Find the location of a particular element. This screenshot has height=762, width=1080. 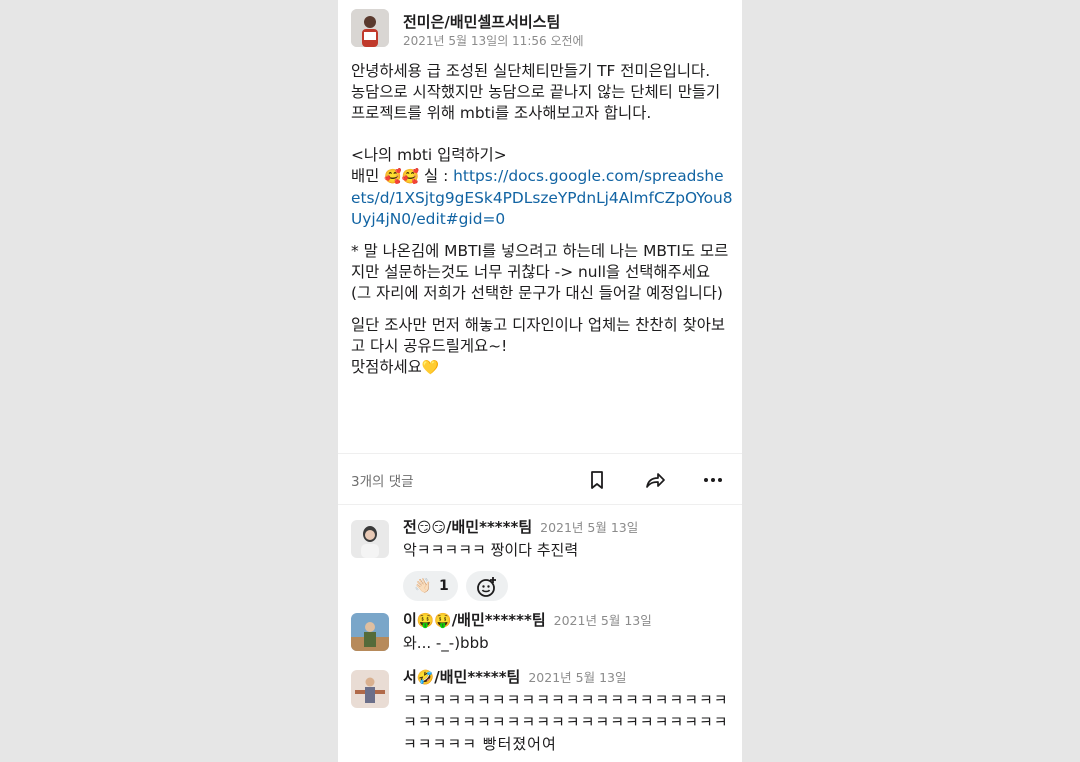

post-line-1: 안녕하세용 급 조성된 실단체티만들기 TF 전미은입니다. is located at coordinates (531, 71).